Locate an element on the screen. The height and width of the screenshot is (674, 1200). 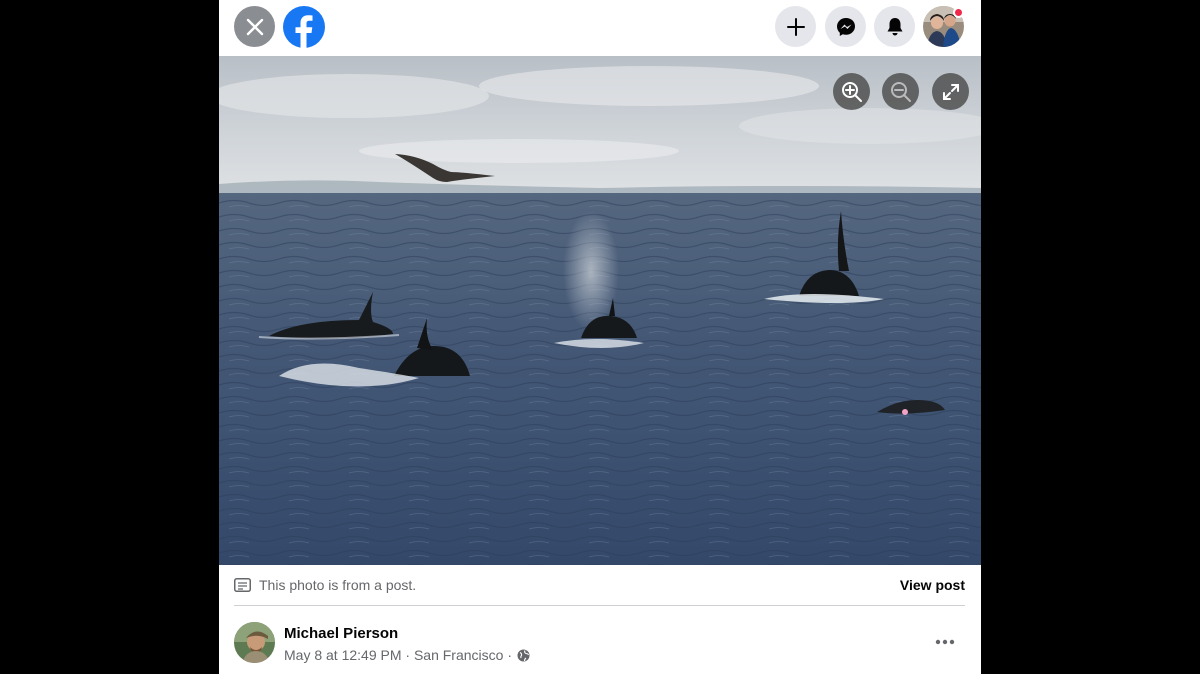
author-name: Michael Pierson is located at coordinates (341, 633).